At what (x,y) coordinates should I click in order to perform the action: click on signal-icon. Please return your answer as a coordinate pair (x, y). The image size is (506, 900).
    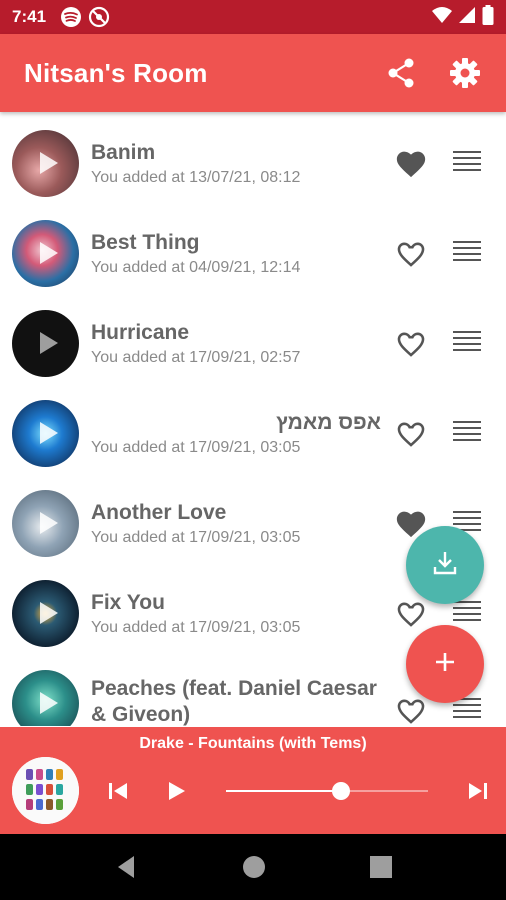
    Looking at the image, I should click on (467, 17).